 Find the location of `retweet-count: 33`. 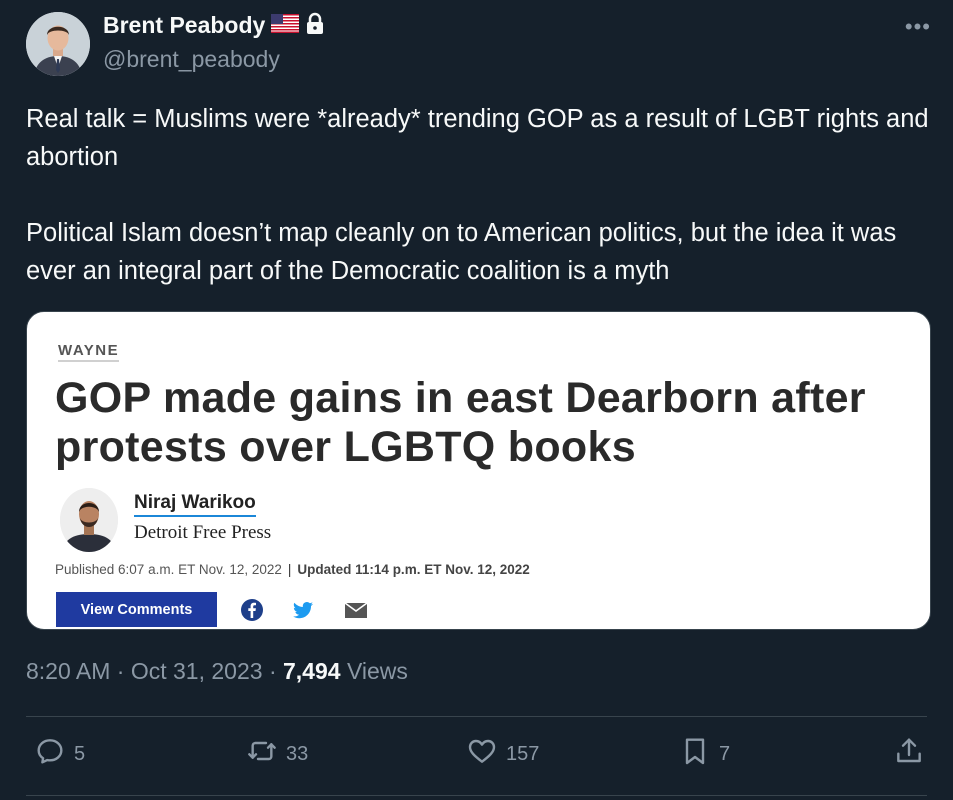

retweet-count: 33 is located at coordinates (297, 753).